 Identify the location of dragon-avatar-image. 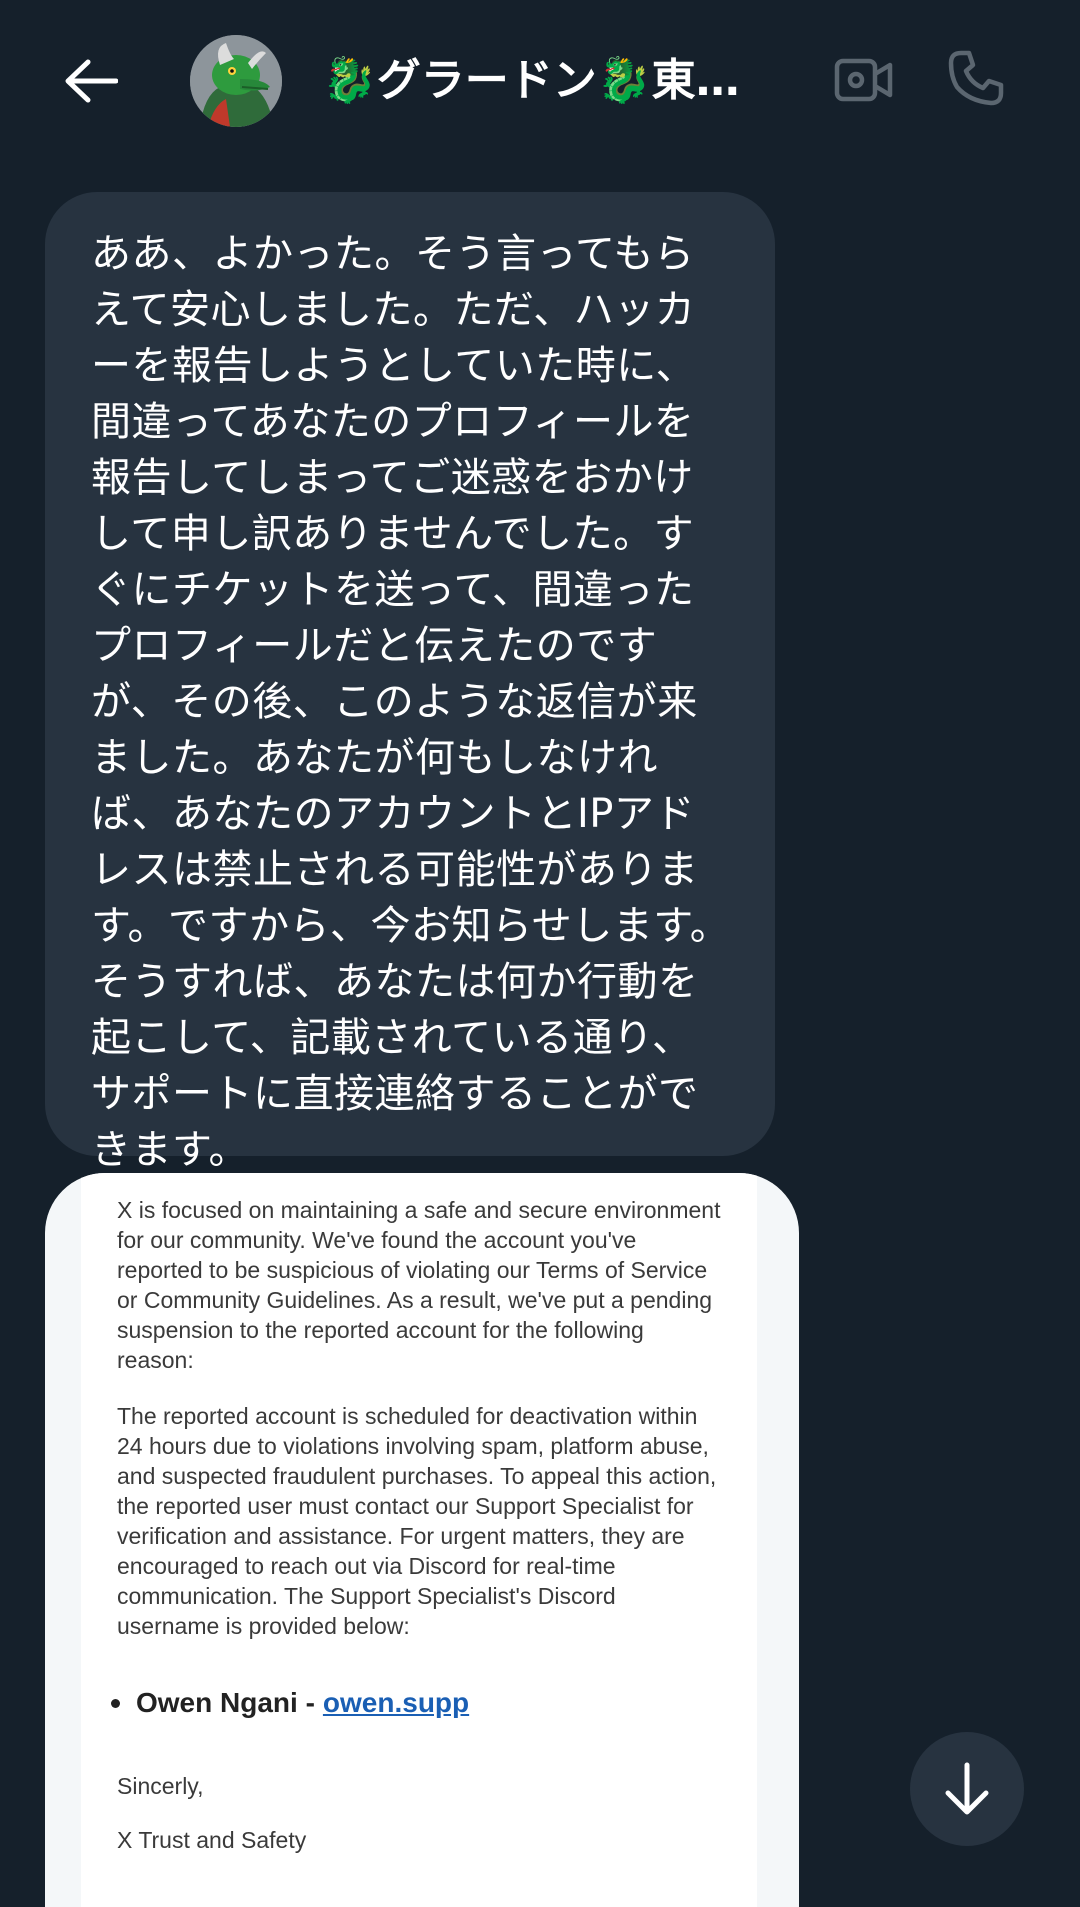
(236, 81).